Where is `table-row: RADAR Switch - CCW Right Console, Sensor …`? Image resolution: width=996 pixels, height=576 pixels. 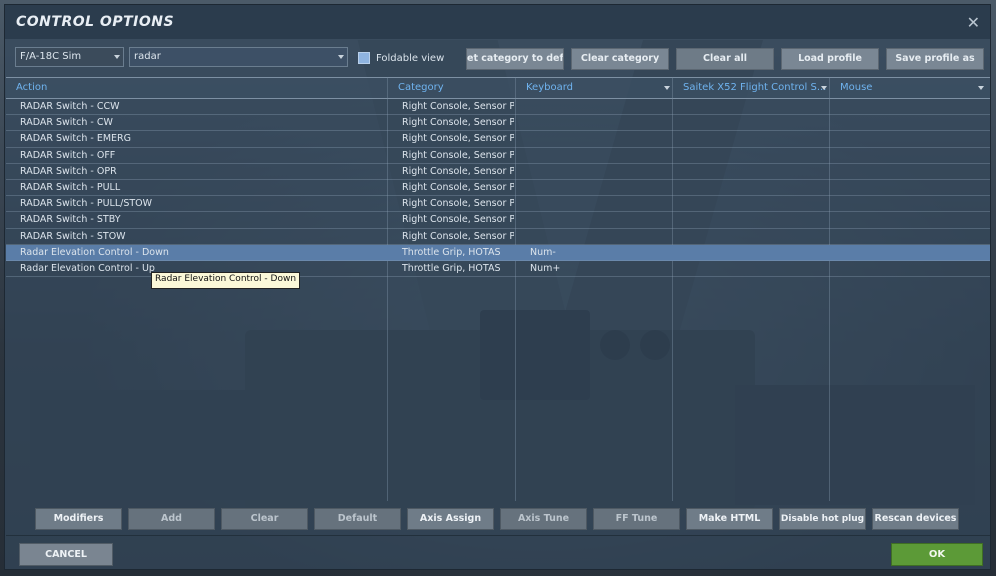
table-row: RADAR Switch - CCW Right Console, Sensor … is located at coordinates (498, 107).